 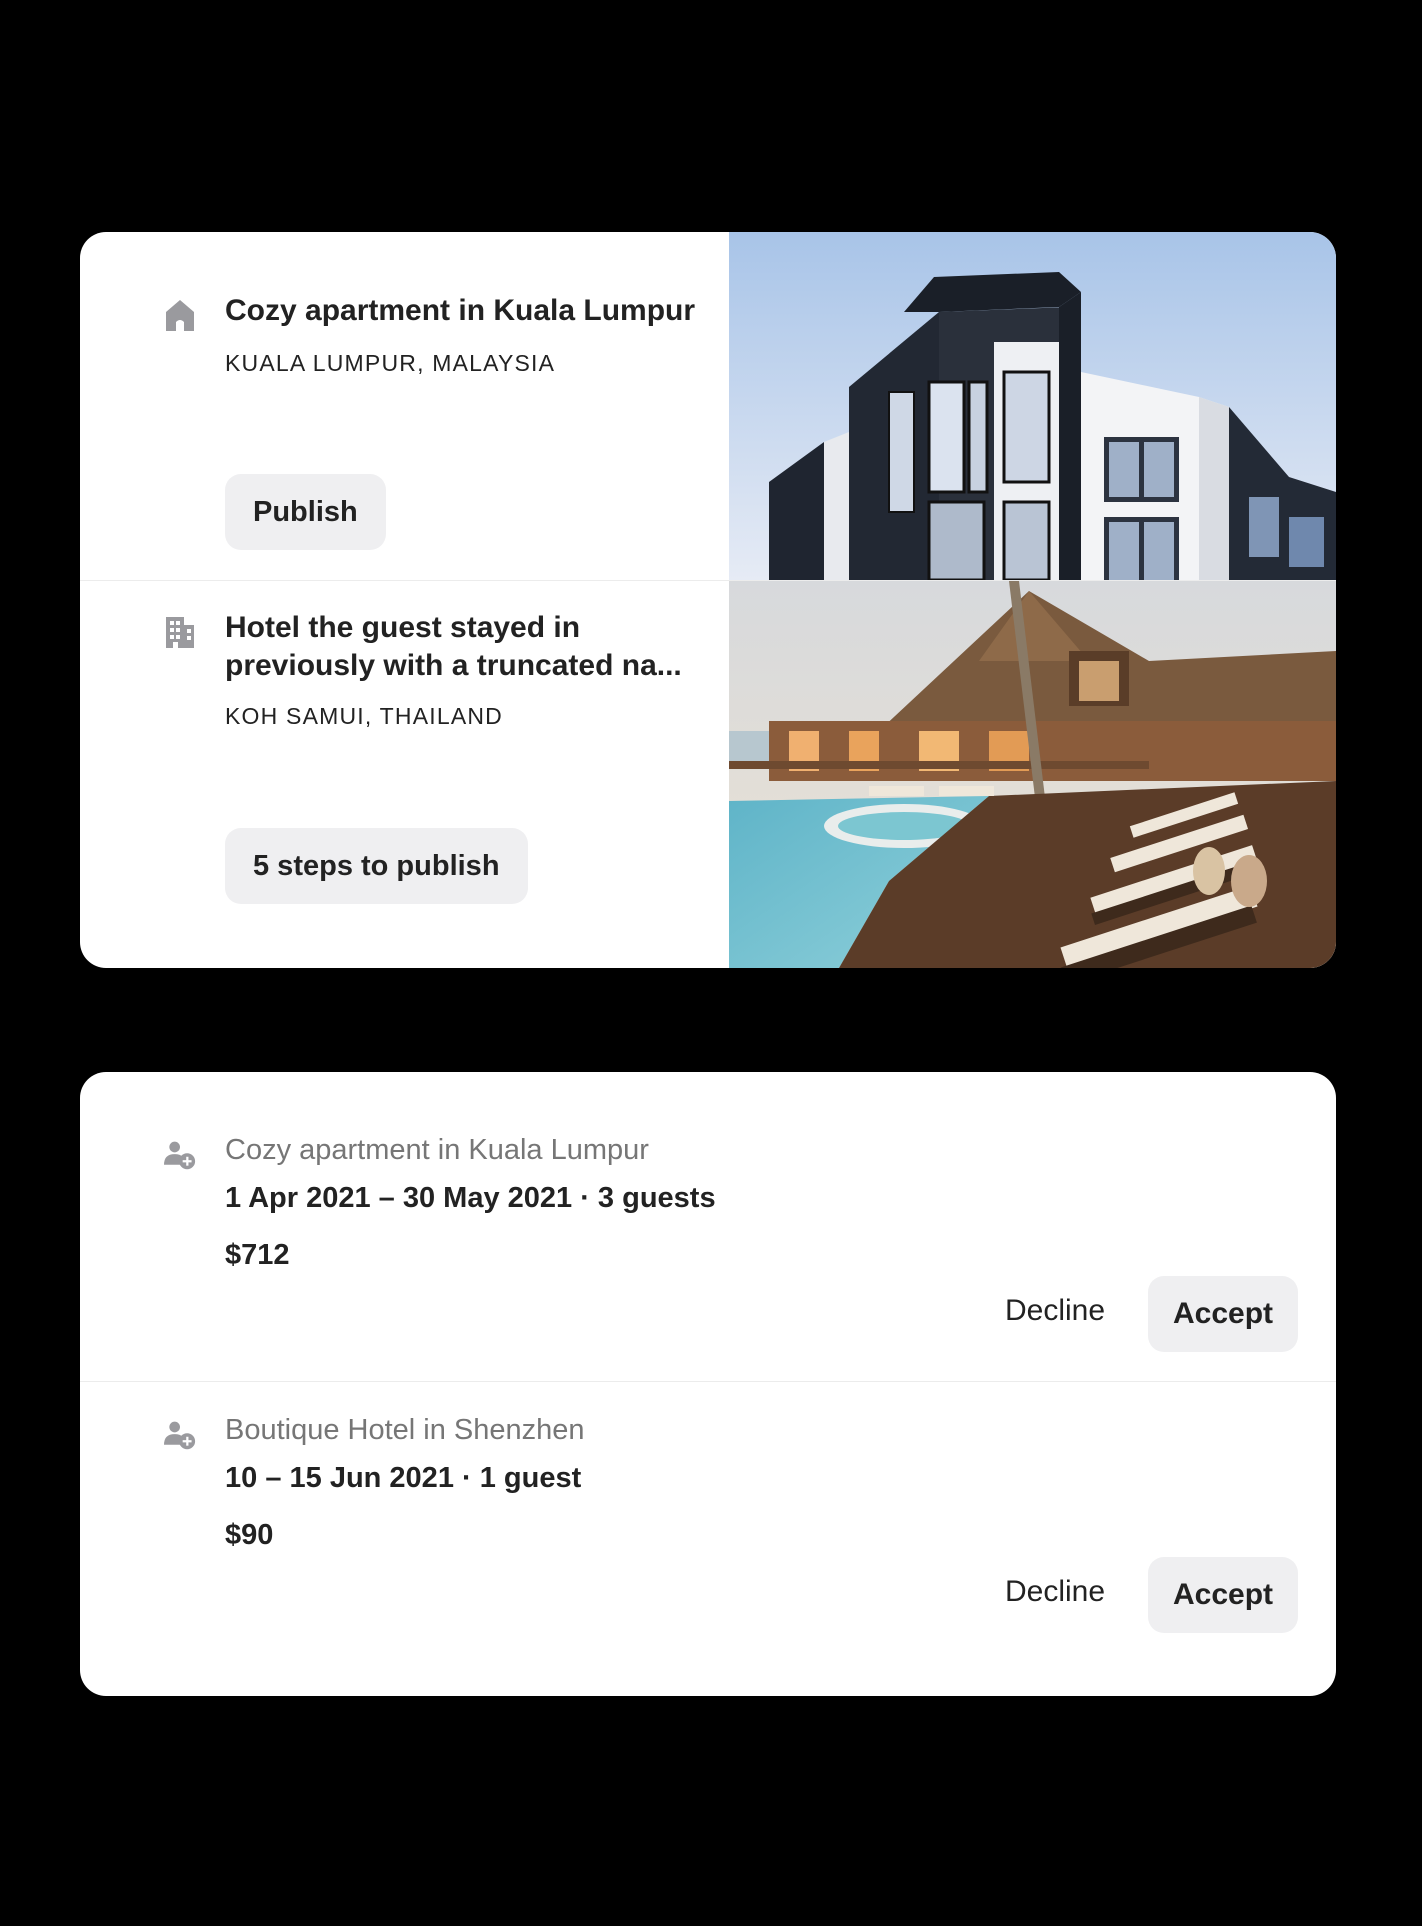 What do you see at coordinates (403, 1478) in the screenshot?
I see `request-dates-guests: 10 – 15 Jun 2021 · 1 guest` at bounding box center [403, 1478].